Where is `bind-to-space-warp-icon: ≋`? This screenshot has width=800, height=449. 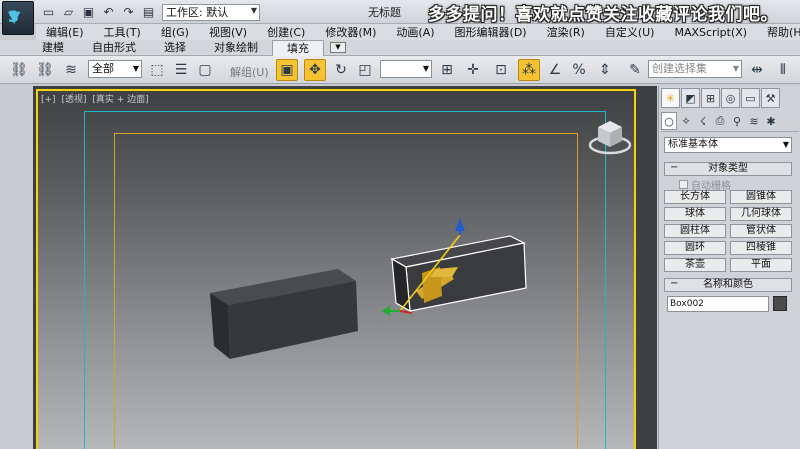
bind-to-space-warp-icon: ≋ is located at coordinates (71, 70).